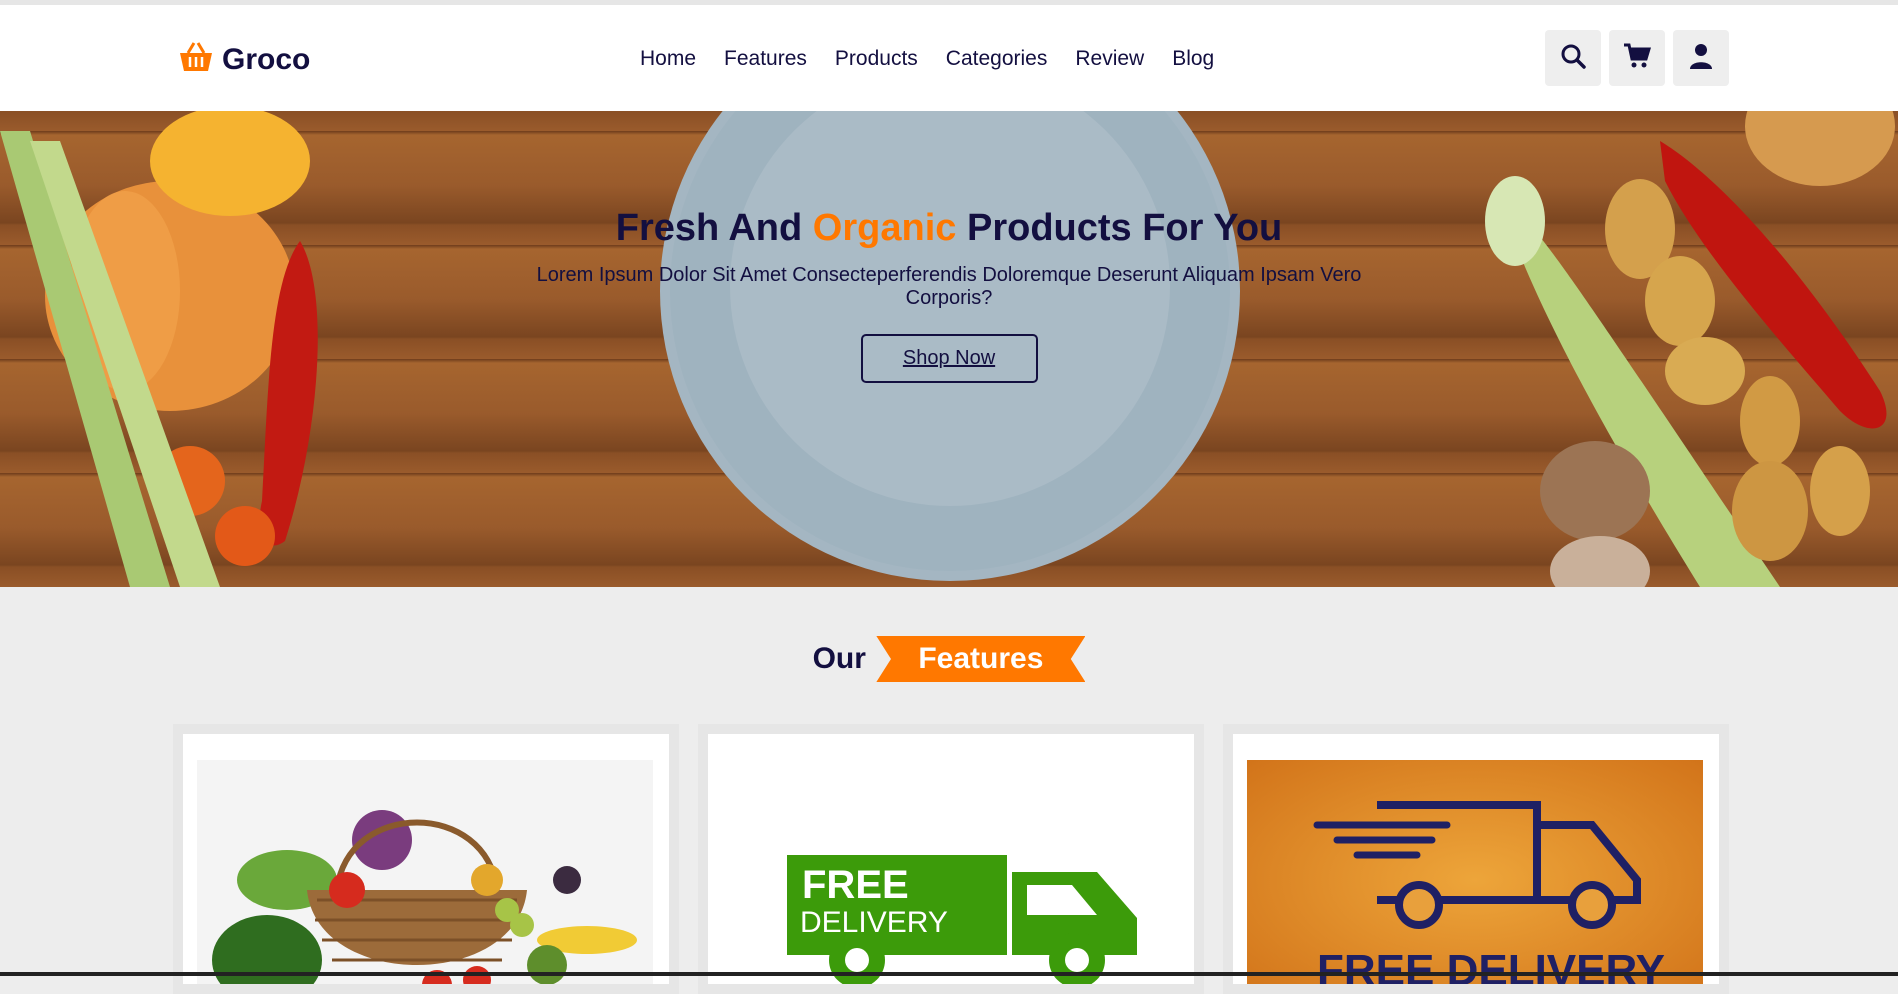 The width and height of the screenshot is (1898, 994). I want to click on cart-icon, so click(1637, 58).